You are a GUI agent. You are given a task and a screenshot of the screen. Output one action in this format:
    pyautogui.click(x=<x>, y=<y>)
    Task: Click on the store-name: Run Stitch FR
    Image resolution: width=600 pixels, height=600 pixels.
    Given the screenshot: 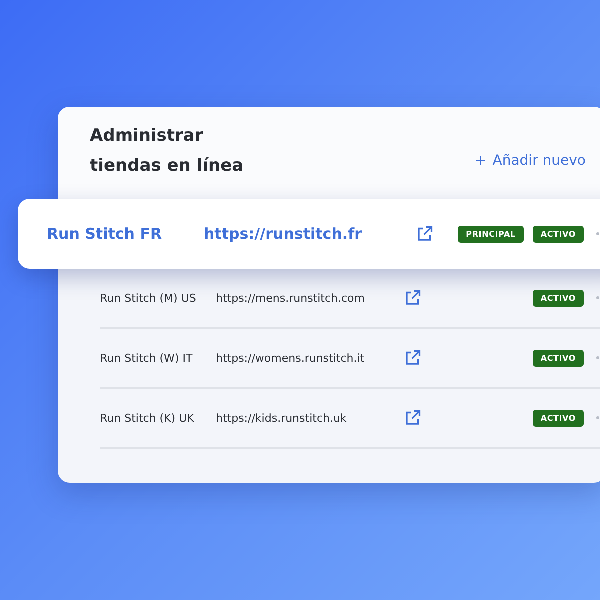 What is the action you would take?
    pyautogui.click(x=105, y=234)
    